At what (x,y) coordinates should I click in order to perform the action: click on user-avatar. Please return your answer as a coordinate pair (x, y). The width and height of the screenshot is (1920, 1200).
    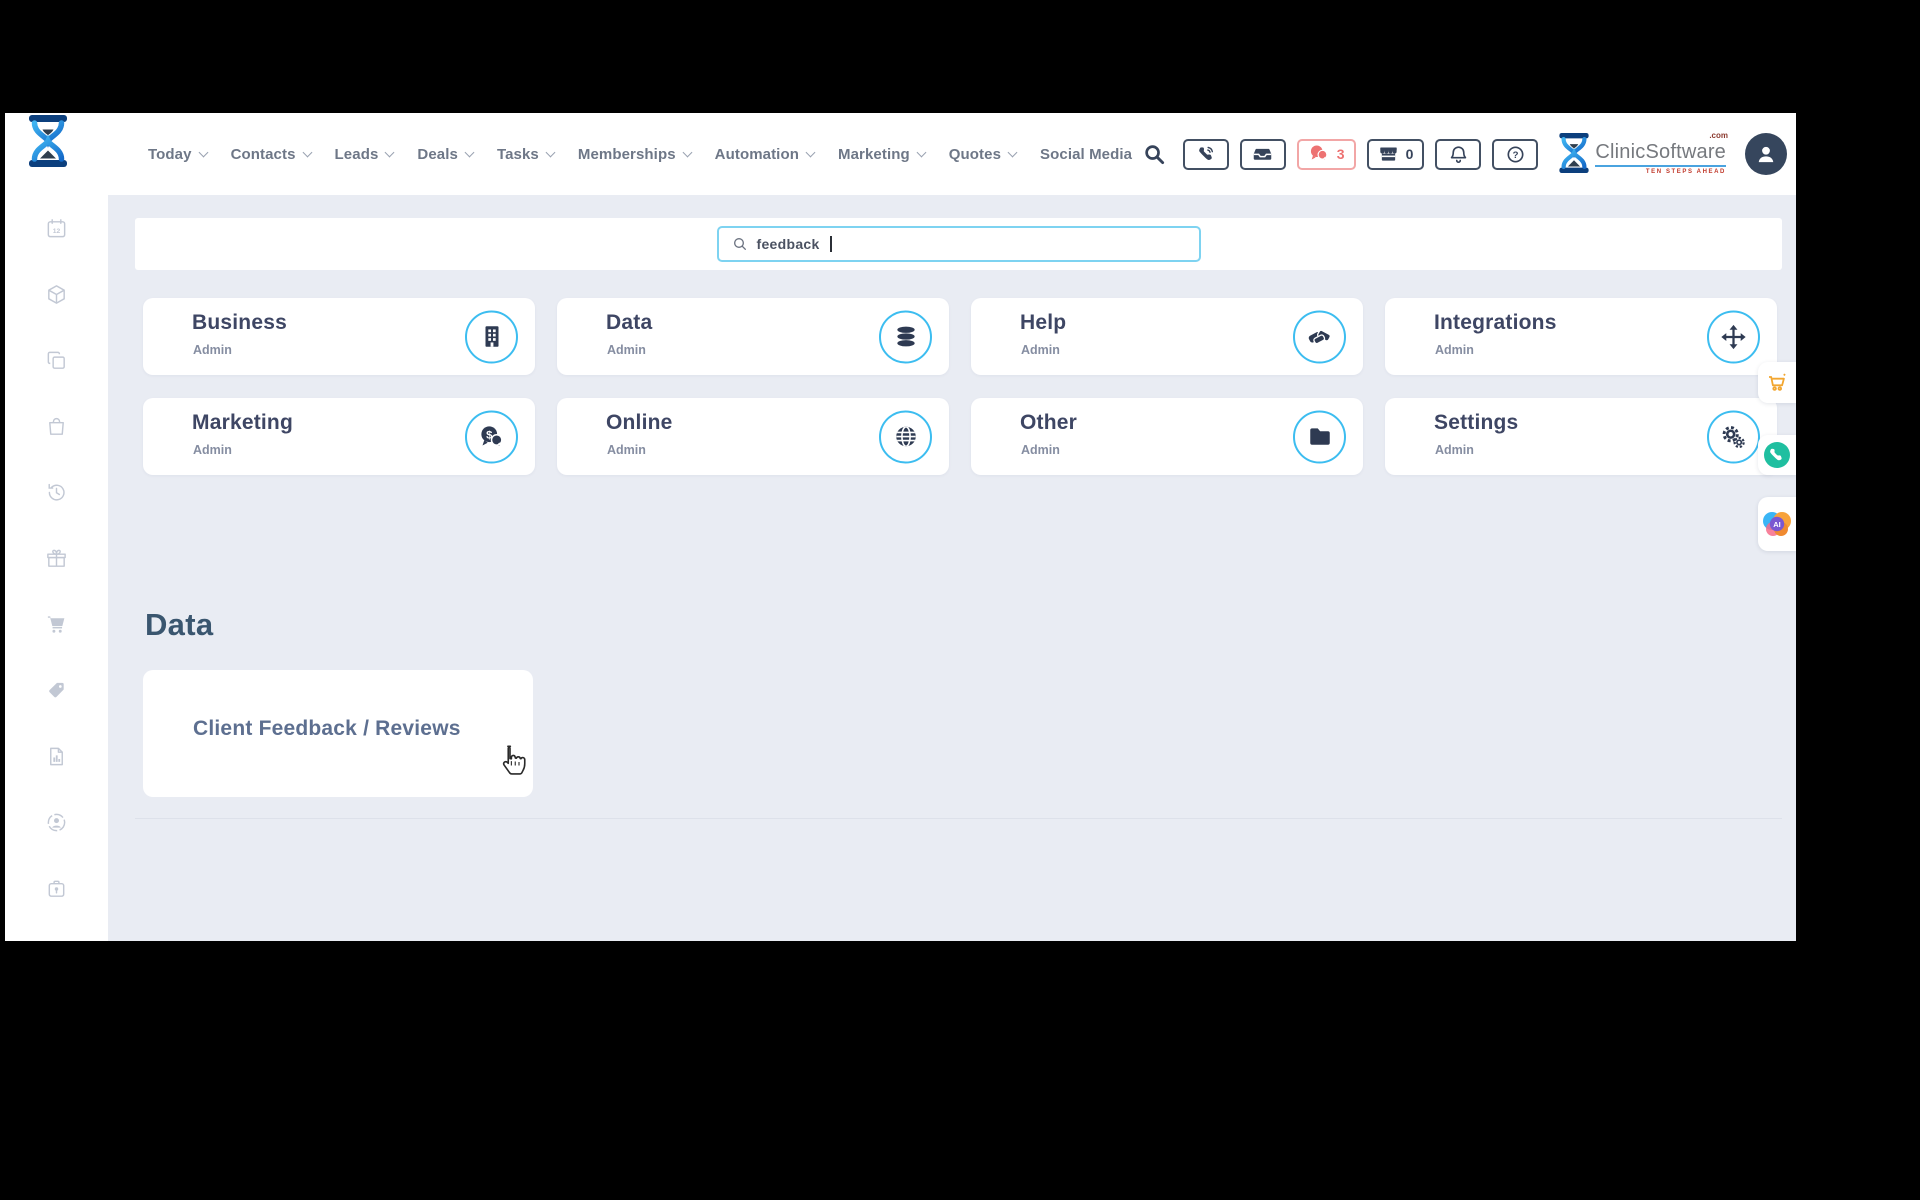
    Looking at the image, I should click on (1766, 154).